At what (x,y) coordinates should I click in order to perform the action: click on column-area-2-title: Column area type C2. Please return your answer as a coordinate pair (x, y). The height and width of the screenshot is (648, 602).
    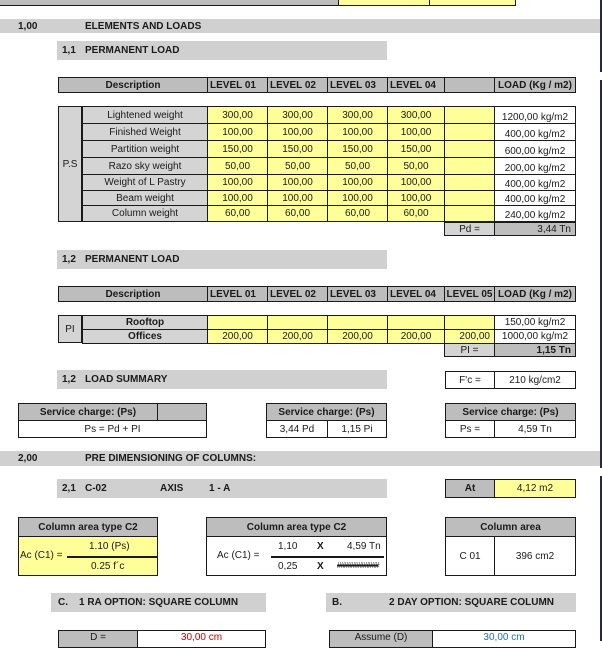
    Looking at the image, I should click on (296, 527).